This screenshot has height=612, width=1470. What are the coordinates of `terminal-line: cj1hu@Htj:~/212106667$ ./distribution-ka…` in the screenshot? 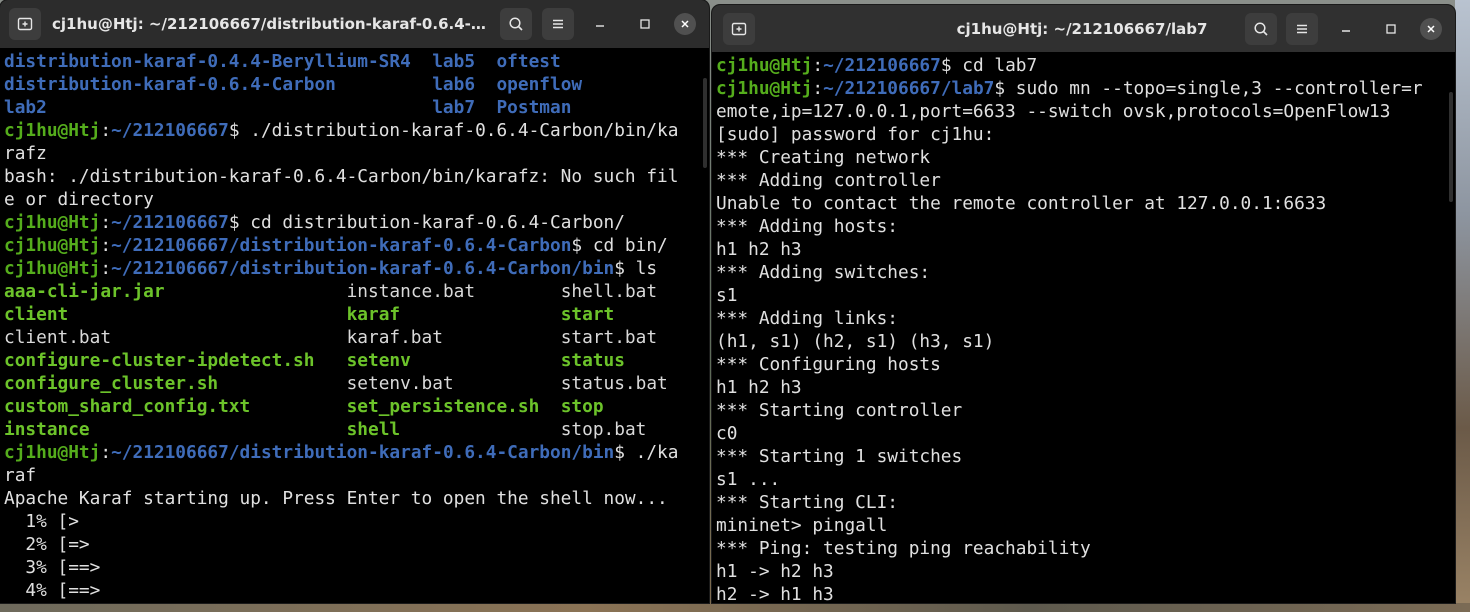 It's located at (351, 130).